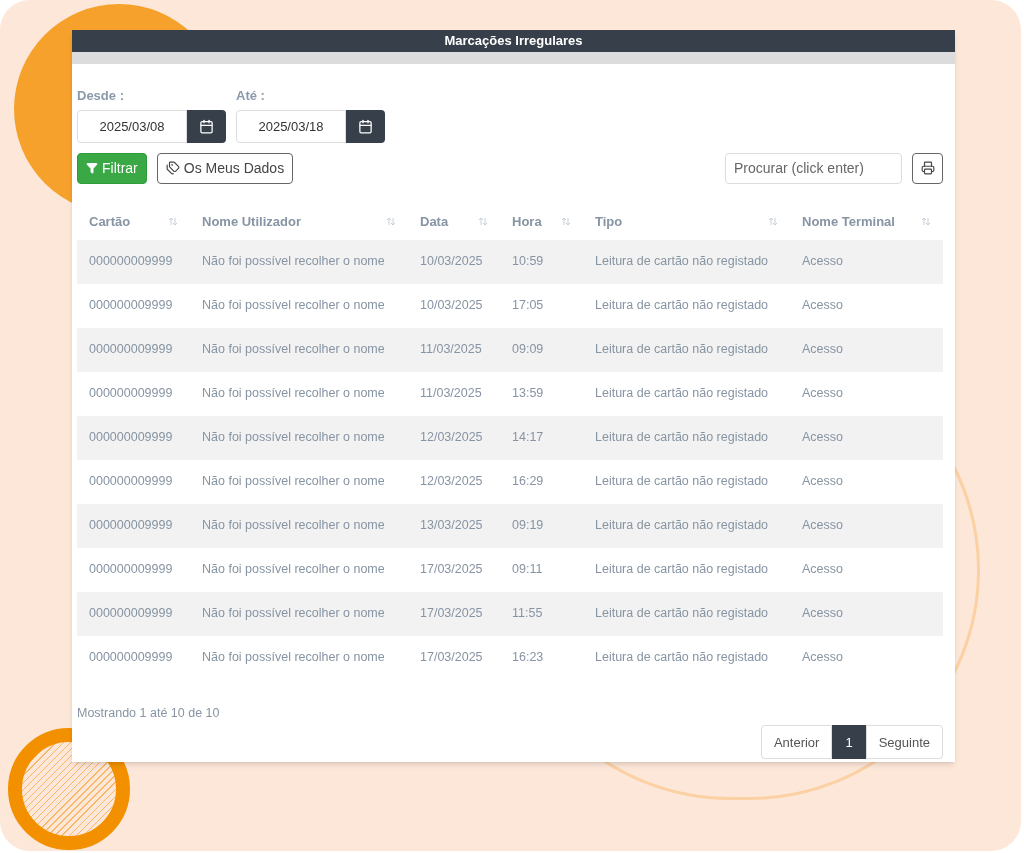 Image resolution: width=1024 pixels, height=853 pixels. Describe the element at coordinates (299, 221) in the screenshot. I see `column-header: Nome Utilizador` at that location.